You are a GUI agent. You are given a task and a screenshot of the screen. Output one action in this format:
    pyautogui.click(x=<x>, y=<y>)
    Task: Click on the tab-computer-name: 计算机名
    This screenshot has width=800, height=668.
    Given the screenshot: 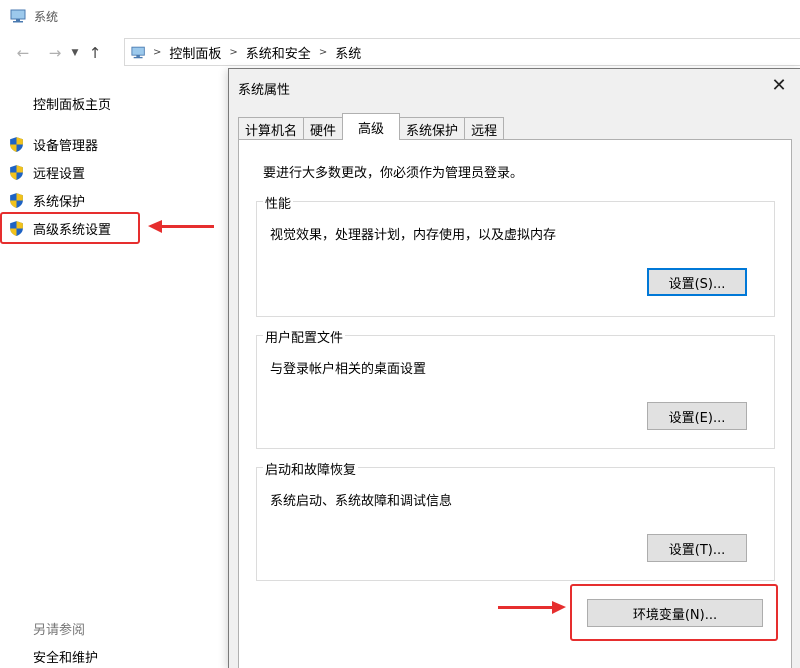 What is the action you would take?
    pyautogui.click(x=271, y=128)
    